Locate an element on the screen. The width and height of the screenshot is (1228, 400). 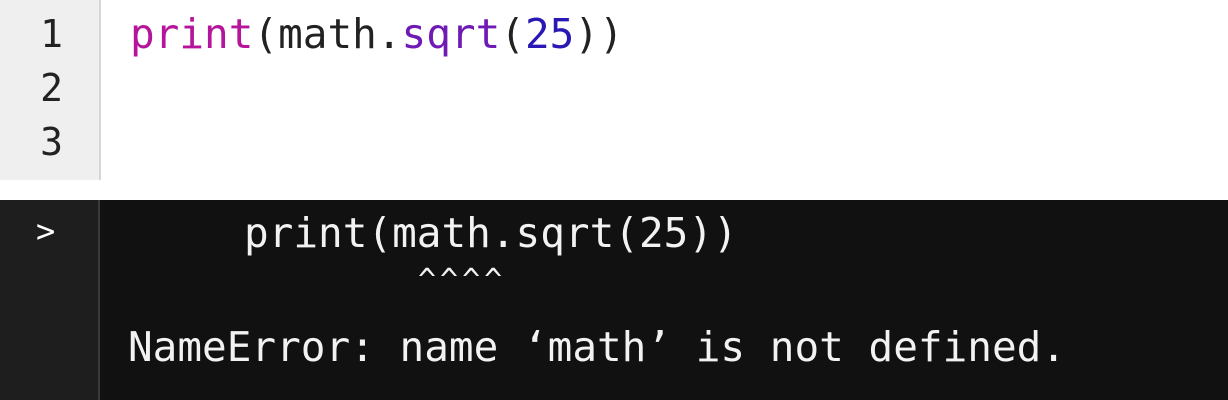
traceback-code-line: print(math.sqrt(25)) is located at coordinates (491, 233).